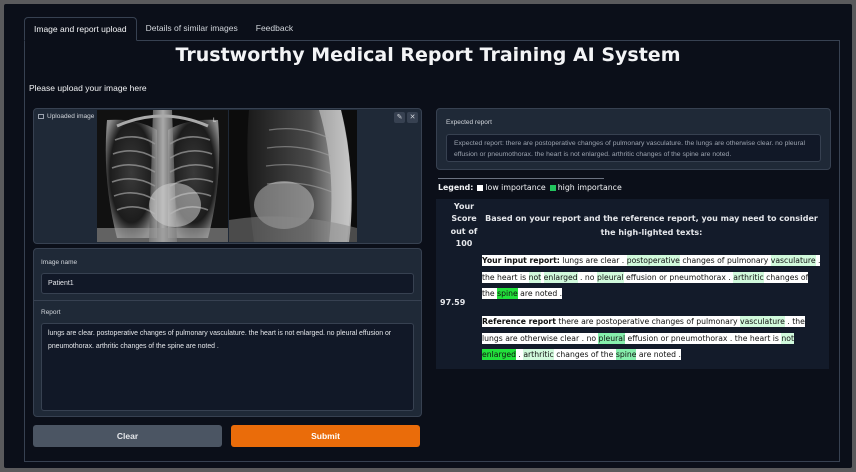  Describe the element at coordinates (521, 260) in the screenshot. I see `input-report-segment: Your input report:` at that location.